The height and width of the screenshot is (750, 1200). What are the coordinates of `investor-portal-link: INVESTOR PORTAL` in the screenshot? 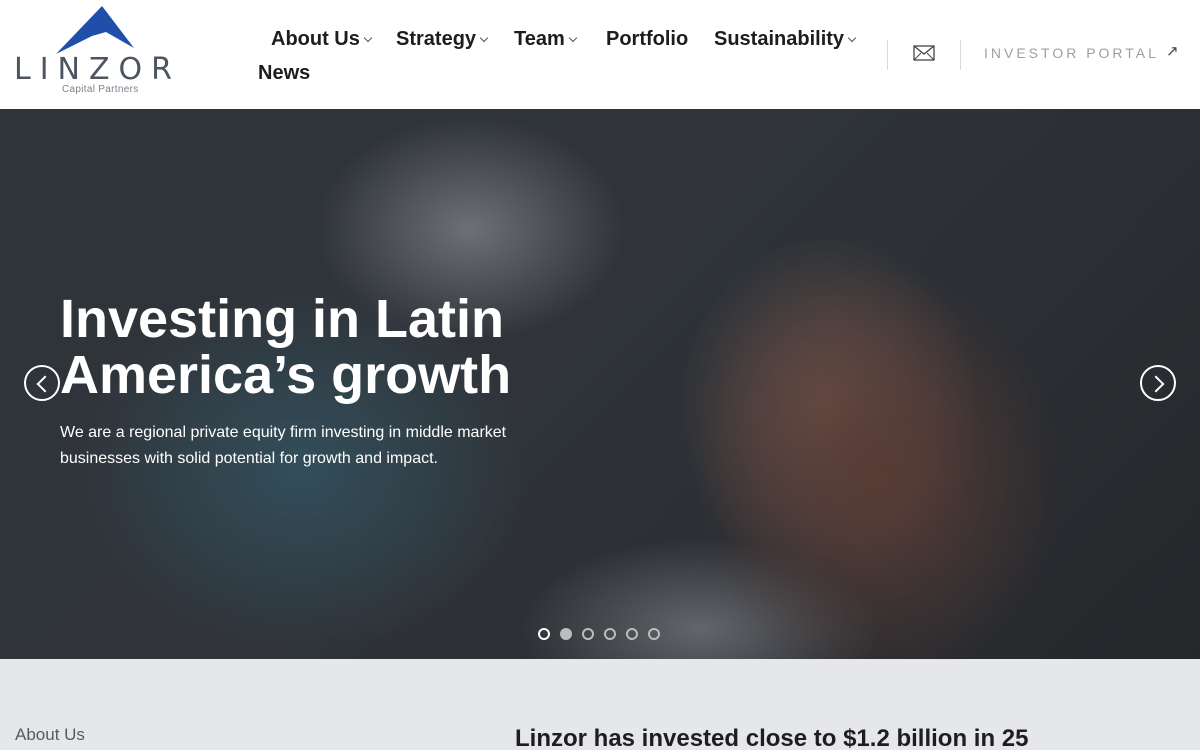 It's located at (1071, 53).